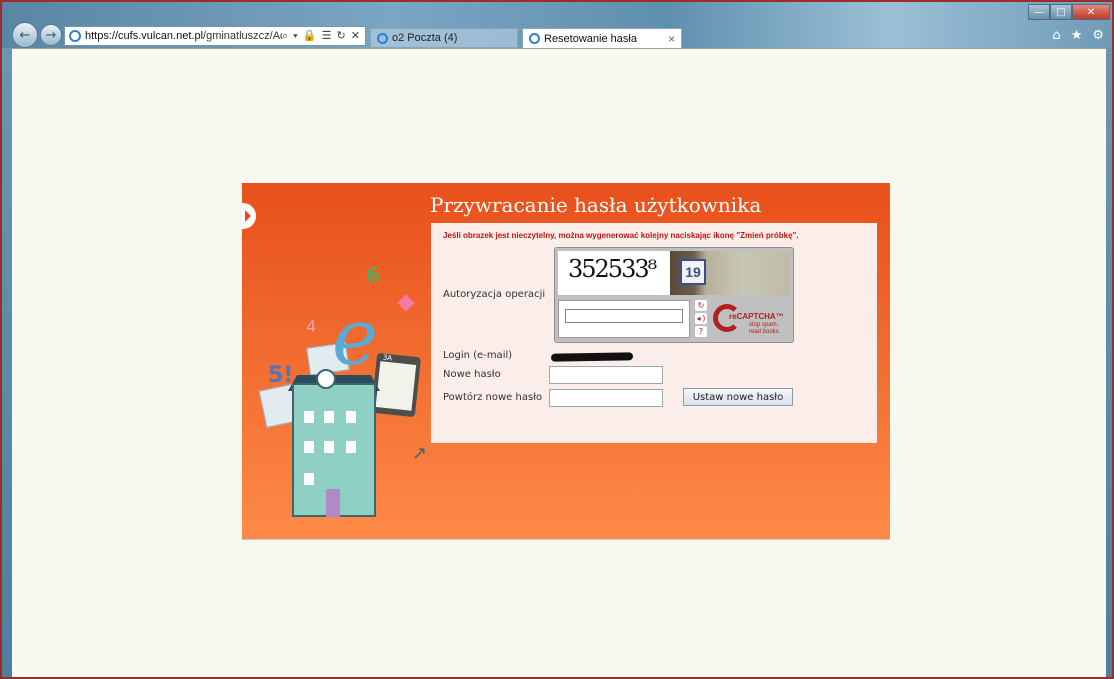 This screenshot has width=1114, height=679. I want to click on number-four-graphic: 4, so click(311, 326).